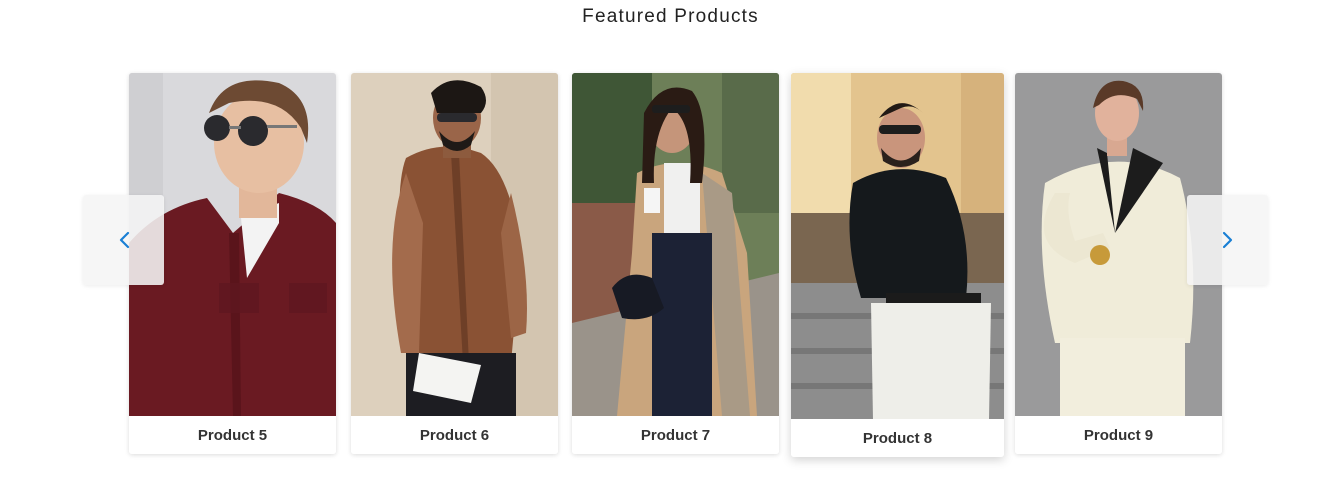 This screenshot has height=486, width=1341. What do you see at coordinates (675, 435) in the screenshot?
I see `product-name: Product 7` at bounding box center [675, 435].